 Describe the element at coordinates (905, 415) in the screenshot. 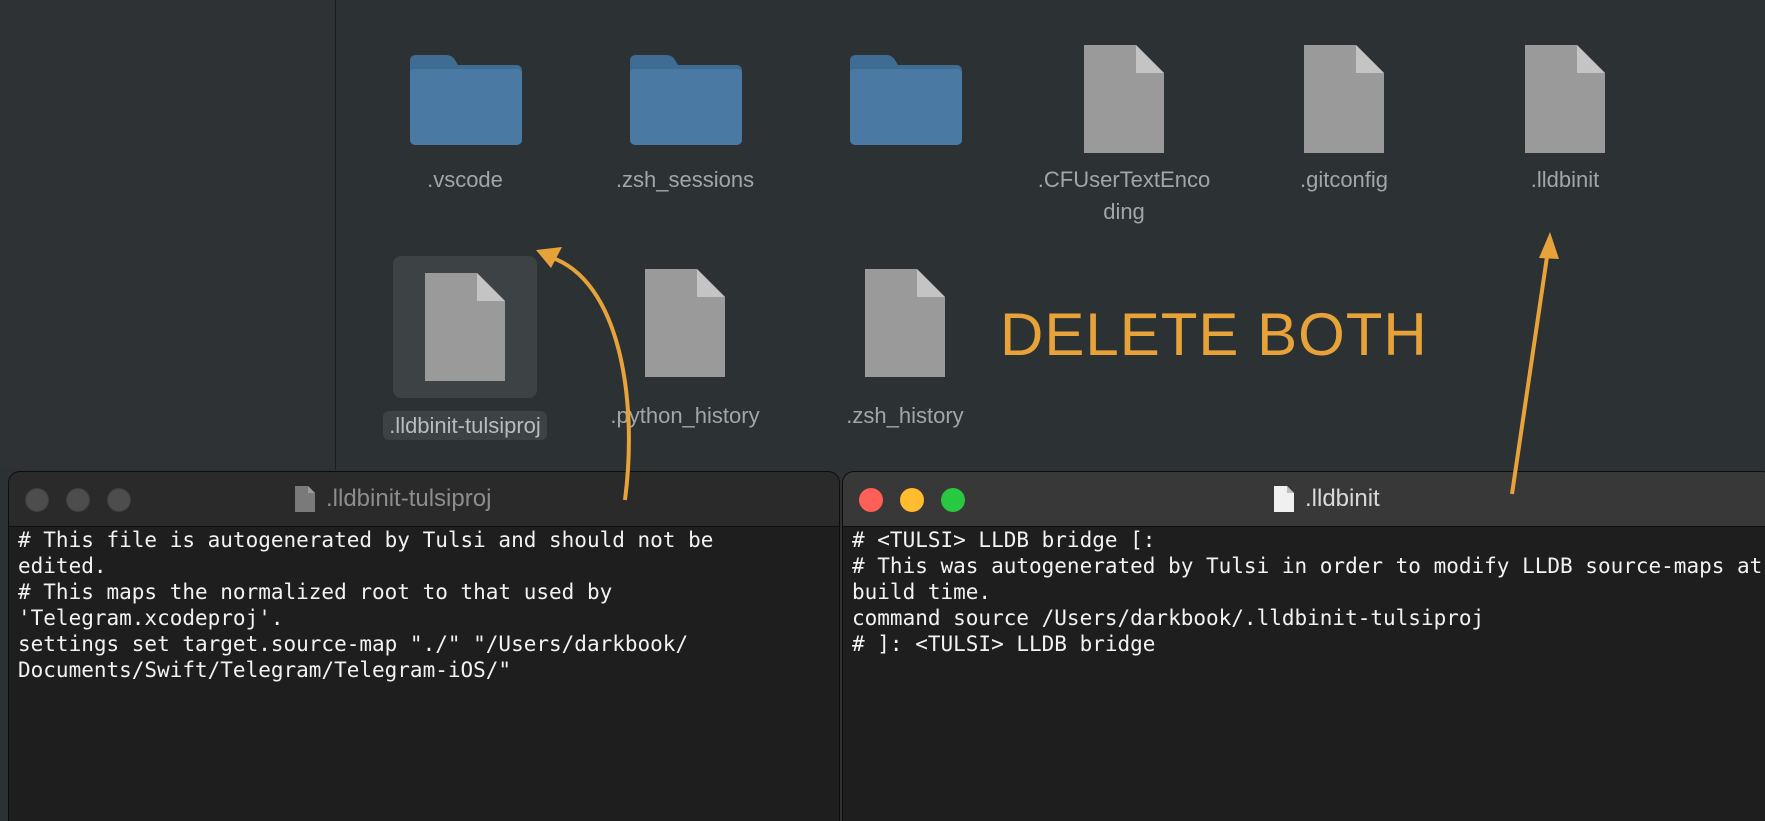

I see `finder-item-label: .zsh_history` at that location.